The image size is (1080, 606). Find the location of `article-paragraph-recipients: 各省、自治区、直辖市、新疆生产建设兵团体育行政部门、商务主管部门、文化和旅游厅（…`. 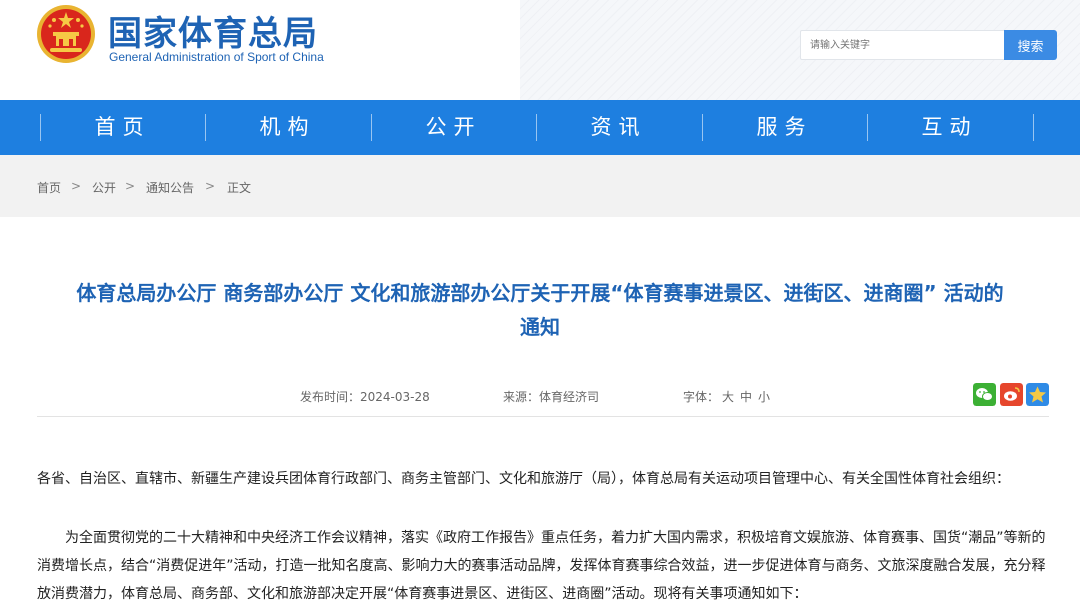

article-paragraph-recipients: 各省、自治区、直辖市、新疆生产建设兵团体育行政部门、商务主管部门、文化和旅游厅（… is located at coordinates (523, 479).